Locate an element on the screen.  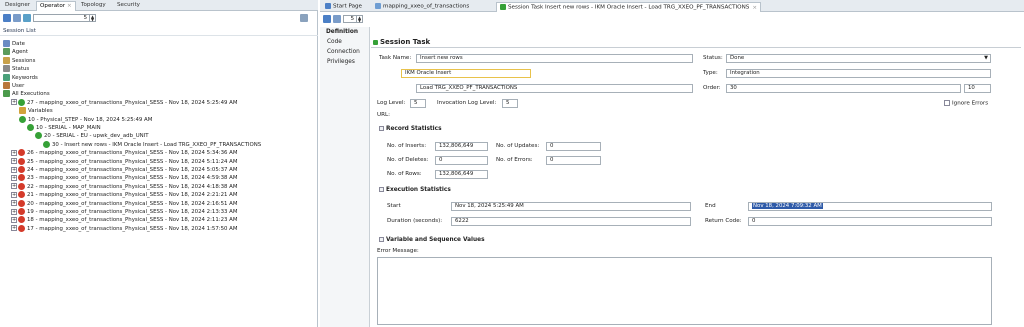
nav-privileges: Privileges is located at coordinates (344, 62).